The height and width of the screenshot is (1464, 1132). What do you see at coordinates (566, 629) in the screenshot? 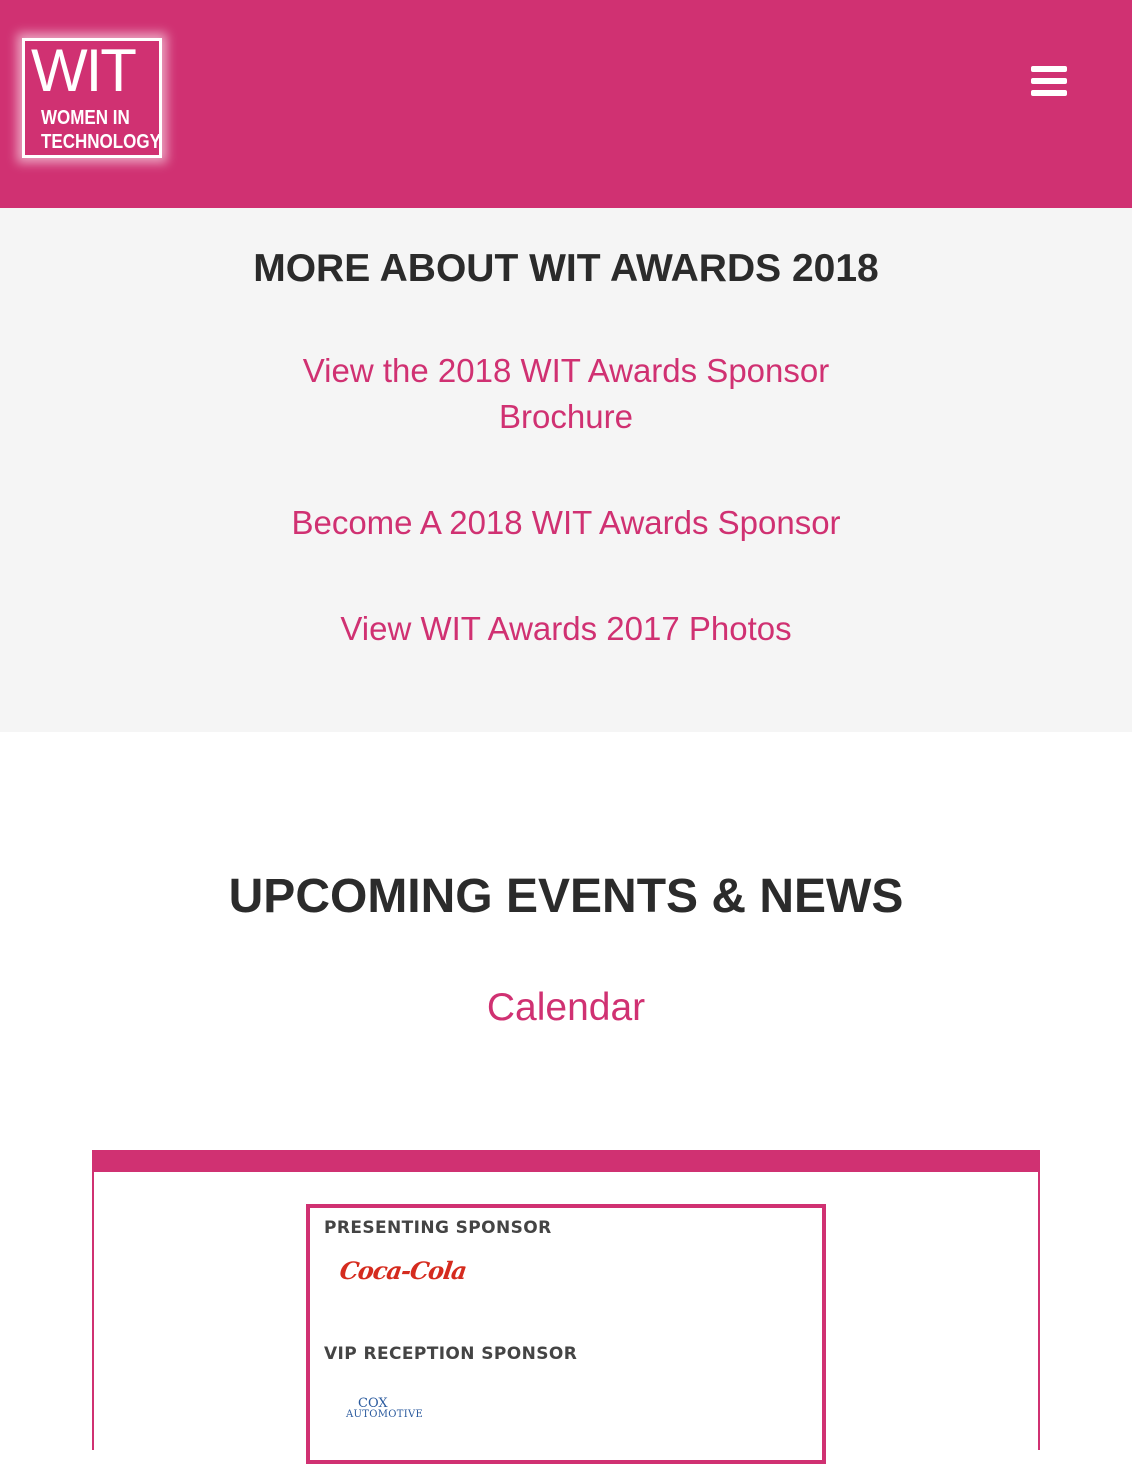
I see `photos-2017-link: View WIT Awards 2017 Photos` at bounding box center [566, 629].